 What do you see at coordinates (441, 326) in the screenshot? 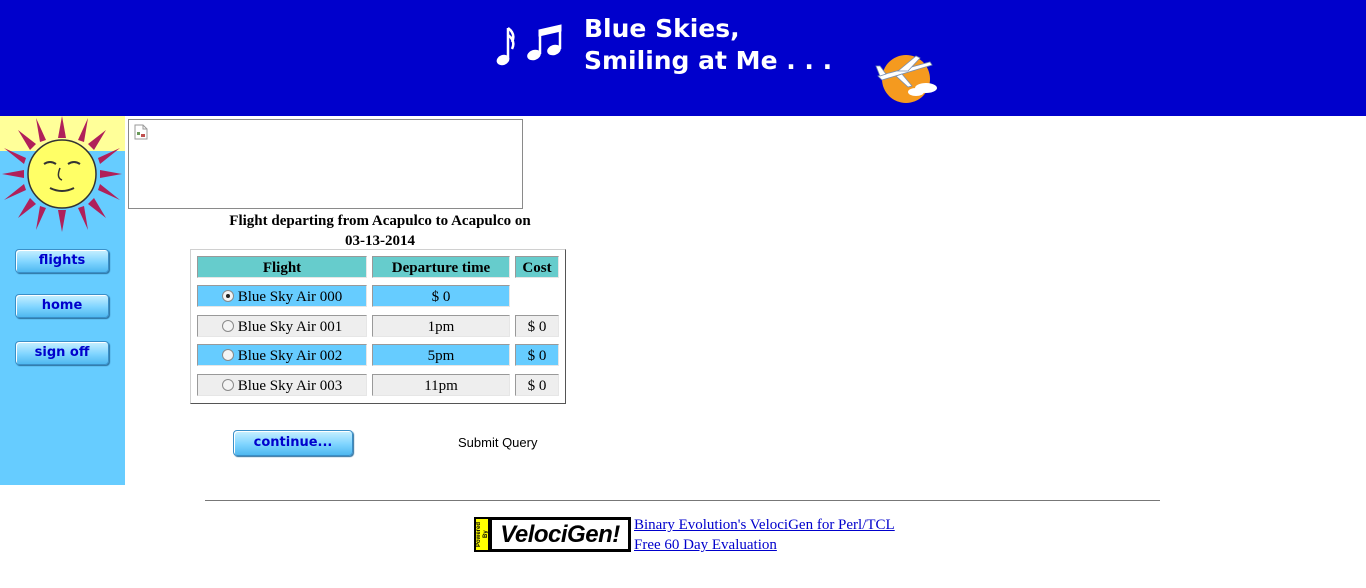
I see `table-row-departure-cell: 1pm` at bounding box center [441, 326].